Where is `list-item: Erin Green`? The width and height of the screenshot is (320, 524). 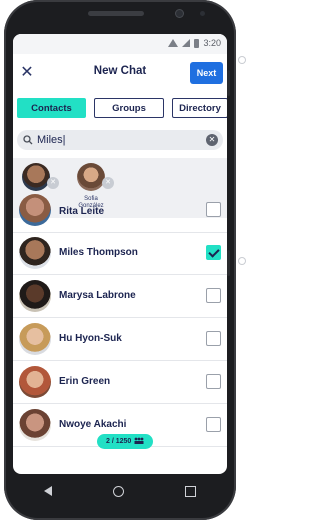
list-item: Erin Green is located at coordinates (120, 382).